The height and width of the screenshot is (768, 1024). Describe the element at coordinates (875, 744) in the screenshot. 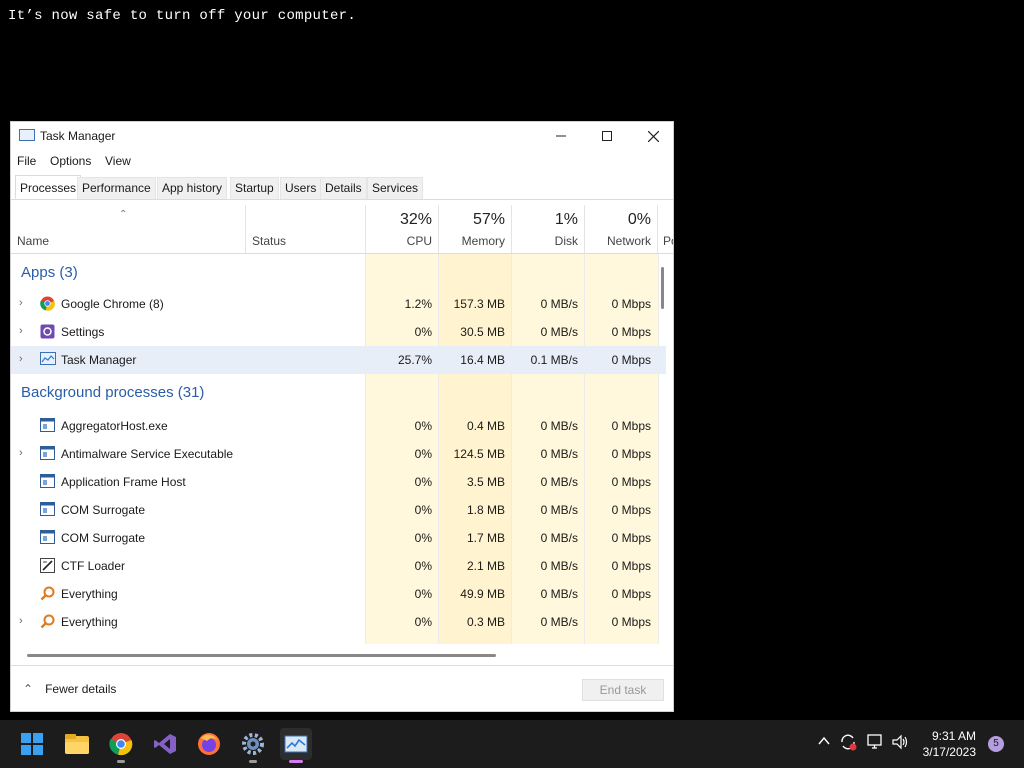

I see `network-button` at that location.